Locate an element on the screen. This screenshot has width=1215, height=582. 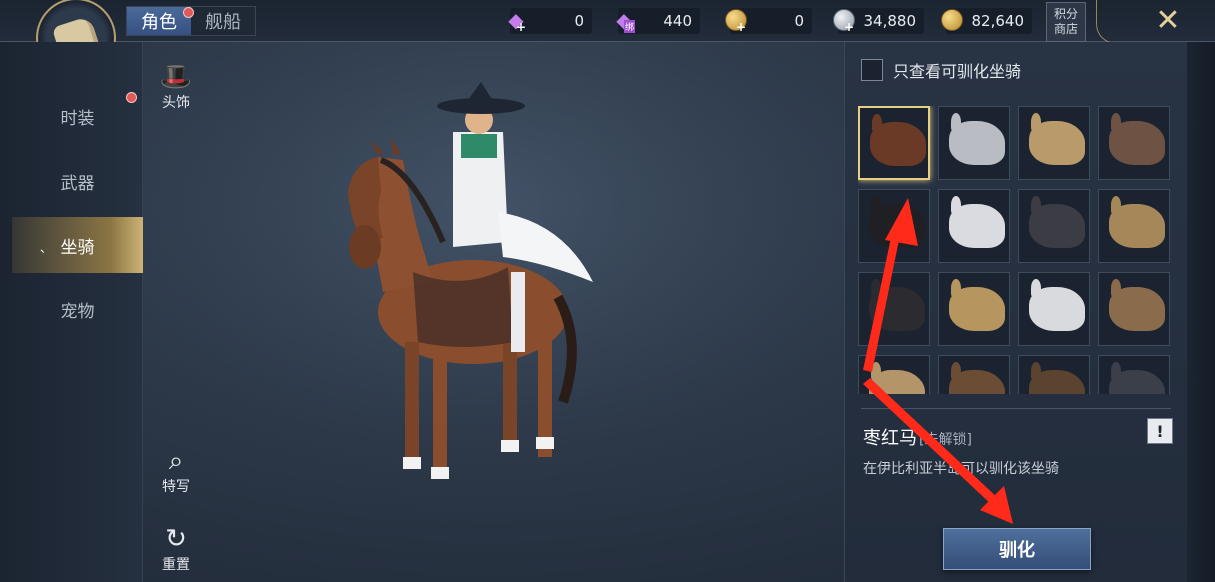
sidebar-item-mount: 、 坐骑 is located at coordinates (77, 245).